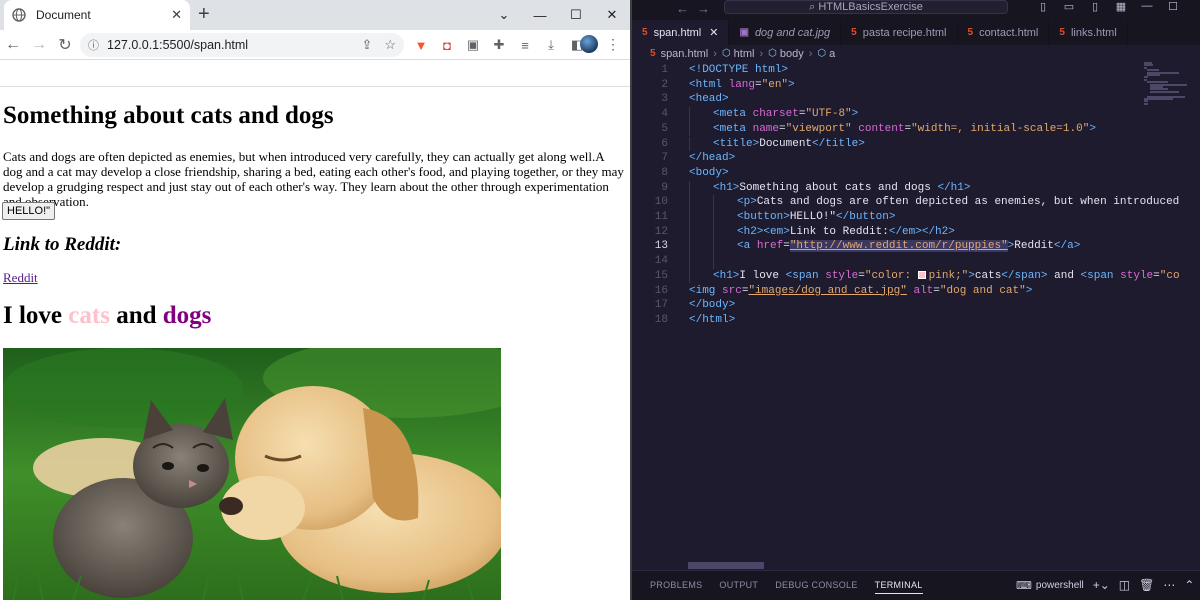  I want to click on nav-arrows-icon: ←→, so click(697, 8).